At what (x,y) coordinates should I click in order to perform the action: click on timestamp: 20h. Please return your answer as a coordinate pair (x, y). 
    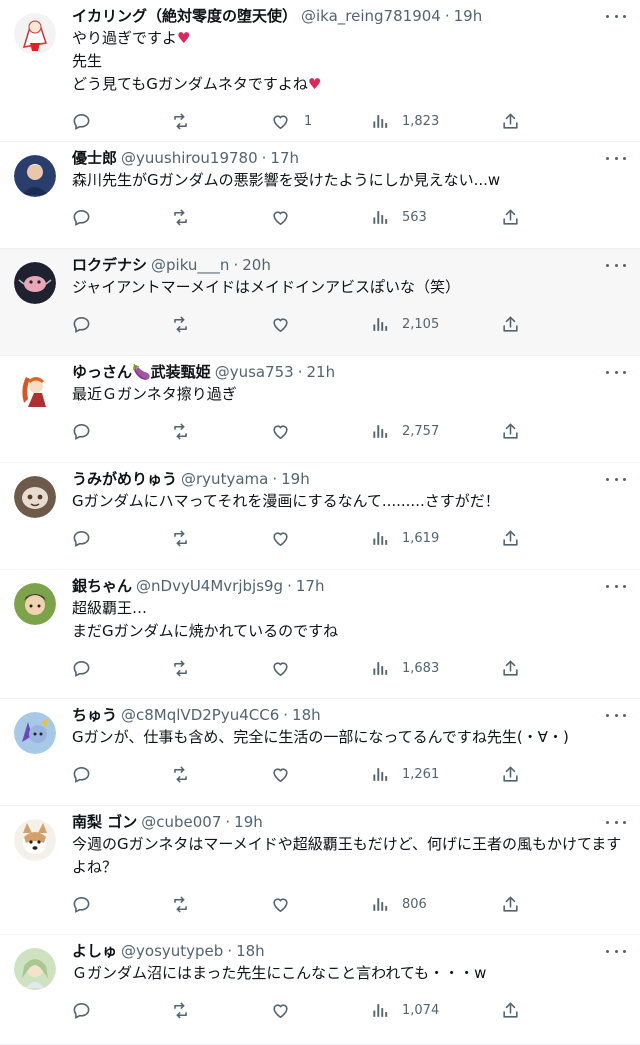
    Looking at the image, I should click on (256, 265).